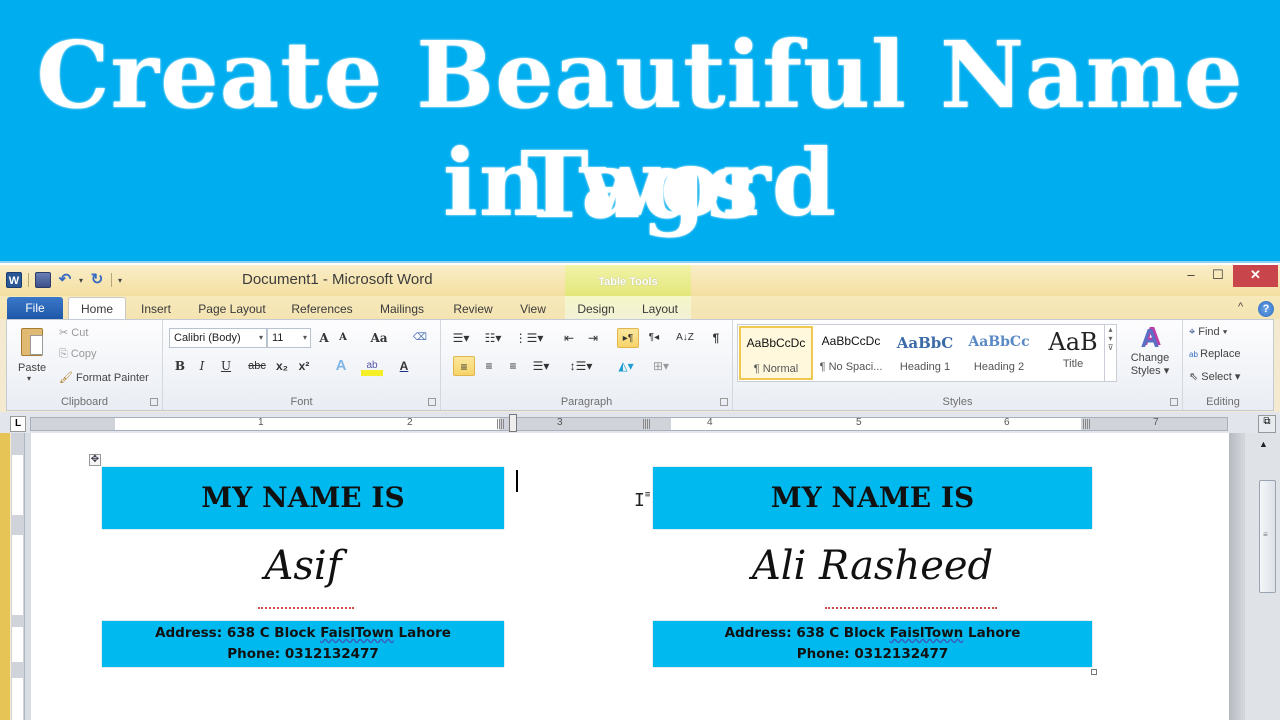 Image resolution: width=1280 pixels, height=720 pixels. Describe the element at coordinates (180, 366) in the screenshot. I see `bold-button: B` at that location.